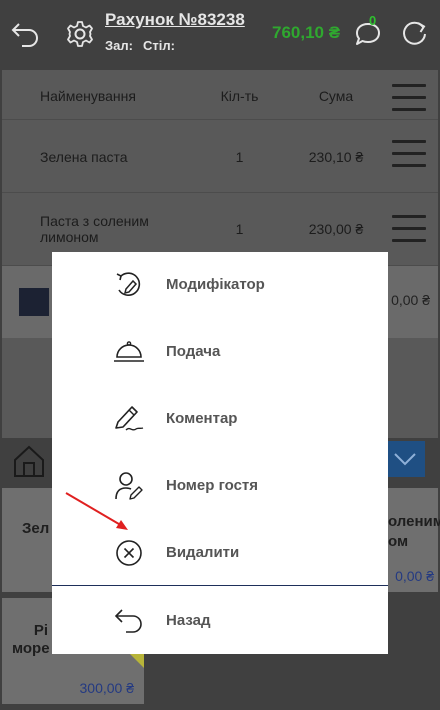 The height and width of the screenshot is (710, 440). Describe the element at coordinates (27, 540) in the screenshot. I see `menu-tile: Зел` at that location.